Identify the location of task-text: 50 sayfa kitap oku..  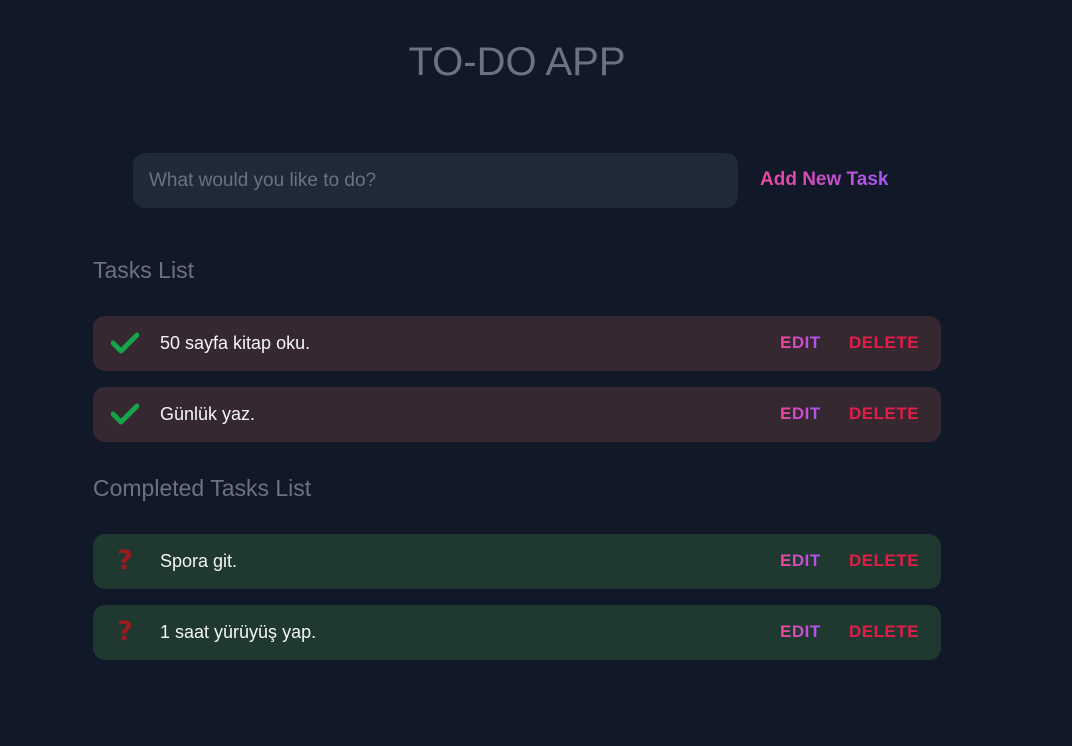
(235, 343).